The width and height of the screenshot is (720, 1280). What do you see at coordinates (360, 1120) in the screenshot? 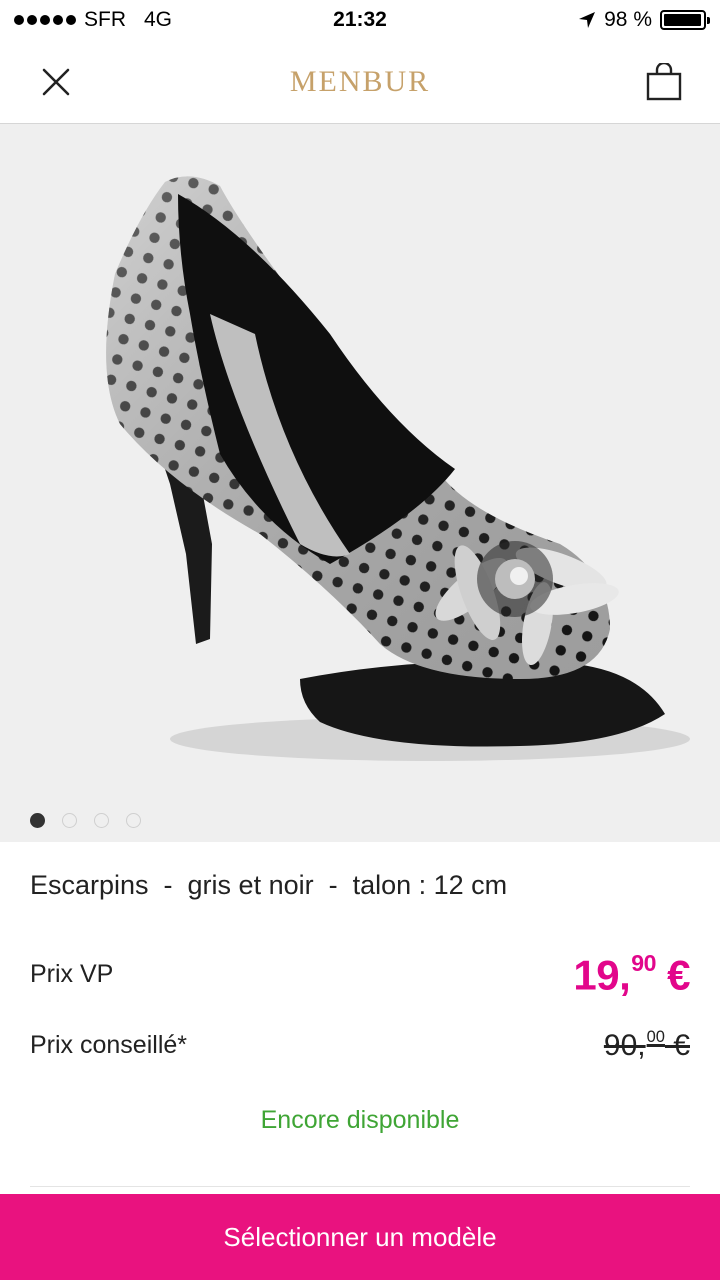
I see `availability-status: Encore disponible` at bounding box center [360, 1120].